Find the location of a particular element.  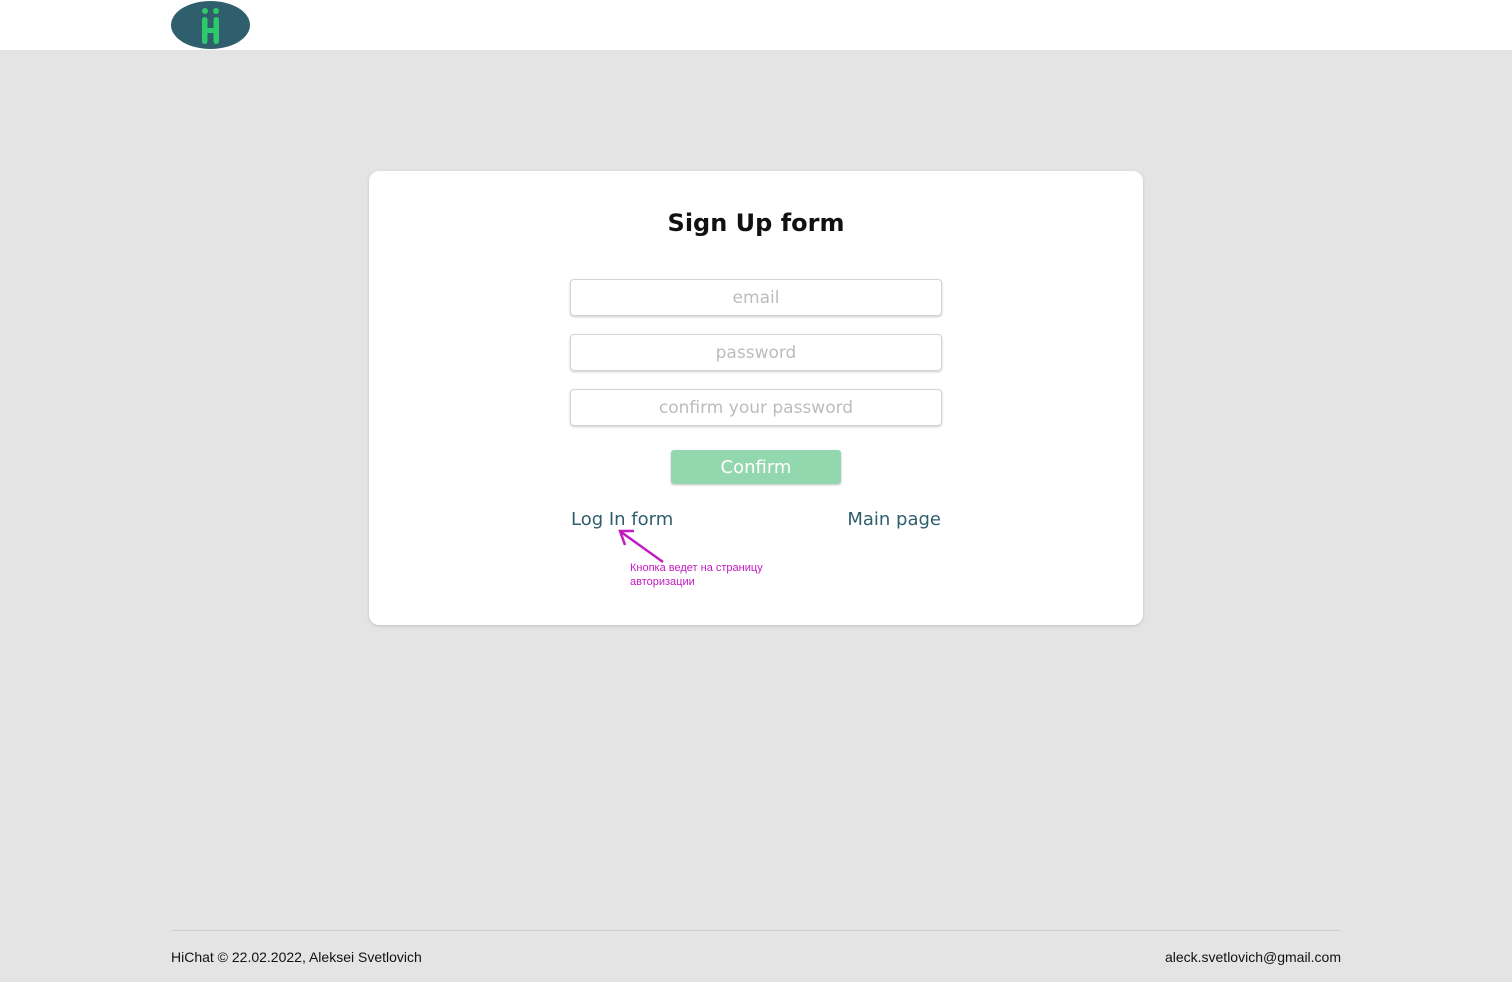

confirm-button: Confirm is located at coordinates (756, 467).